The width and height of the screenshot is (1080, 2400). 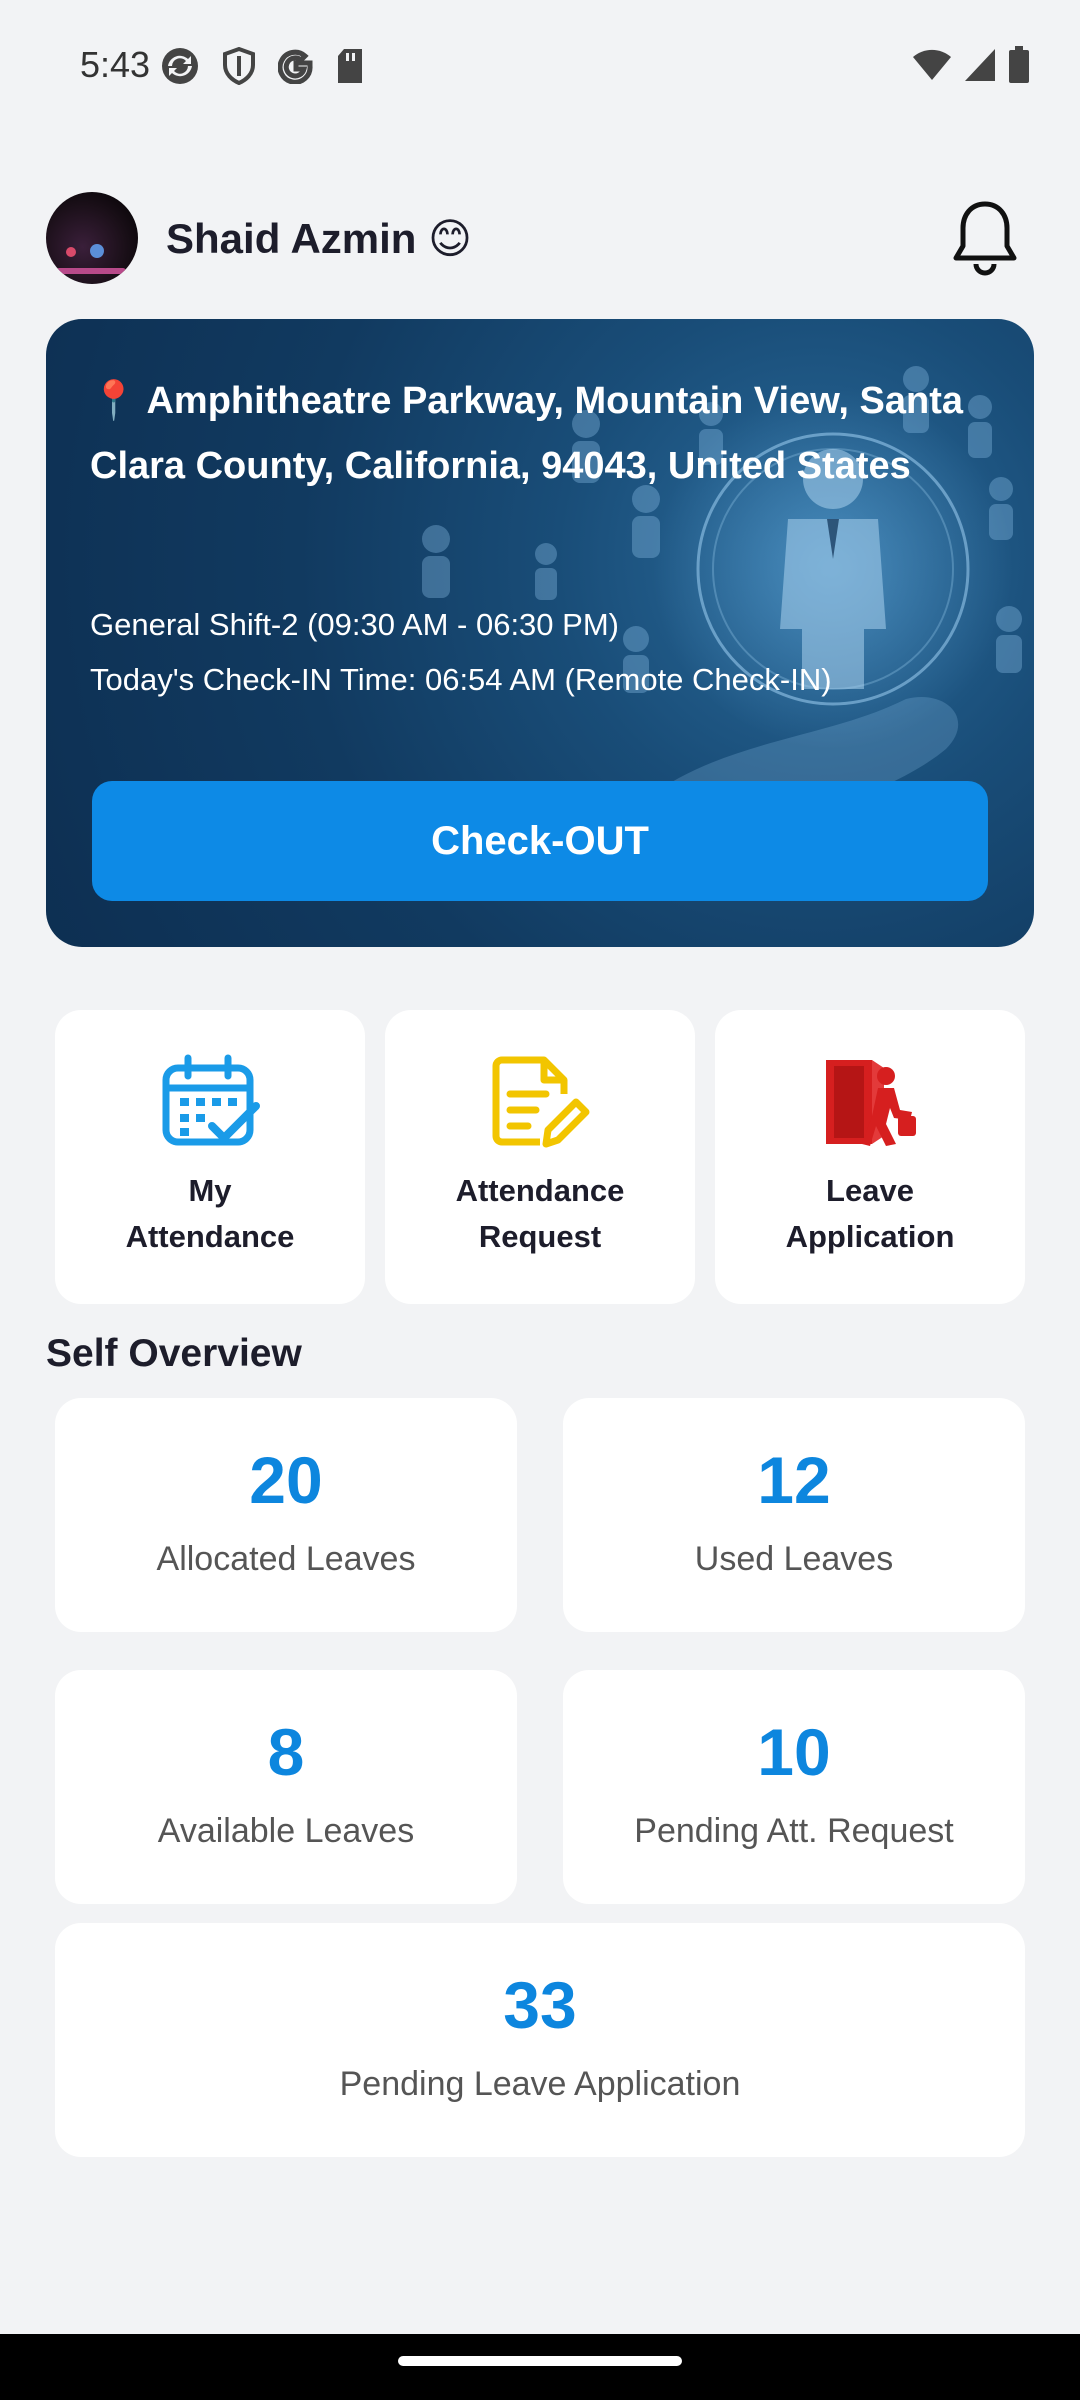 What do you see at coordinates (794, 1559) in the screenshot?
I see `stat-label: Used Leaves` at bounding box center [794, 1559].